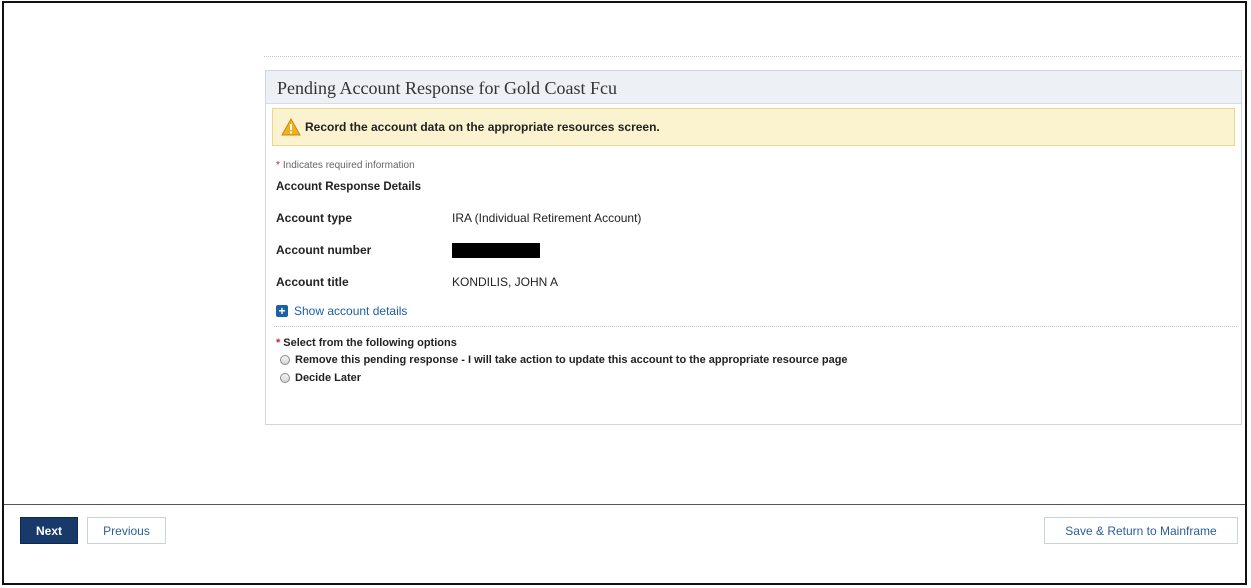 This screenshot has width=1251, height=588. What do you see at coordinates (758, 282) in the screenshot?
I see `account-title-row: Account title KONDILIS, JOHN A` at bounding box center [758, 282].